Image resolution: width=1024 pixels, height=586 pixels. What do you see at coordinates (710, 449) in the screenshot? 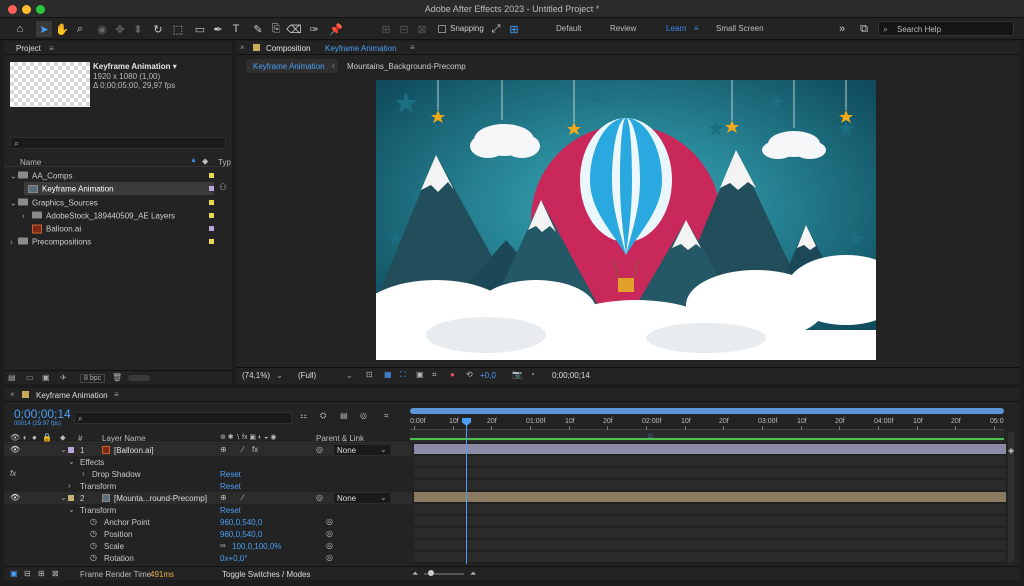
I see `layer-bar-balloon` at bounding box center [710, 449].